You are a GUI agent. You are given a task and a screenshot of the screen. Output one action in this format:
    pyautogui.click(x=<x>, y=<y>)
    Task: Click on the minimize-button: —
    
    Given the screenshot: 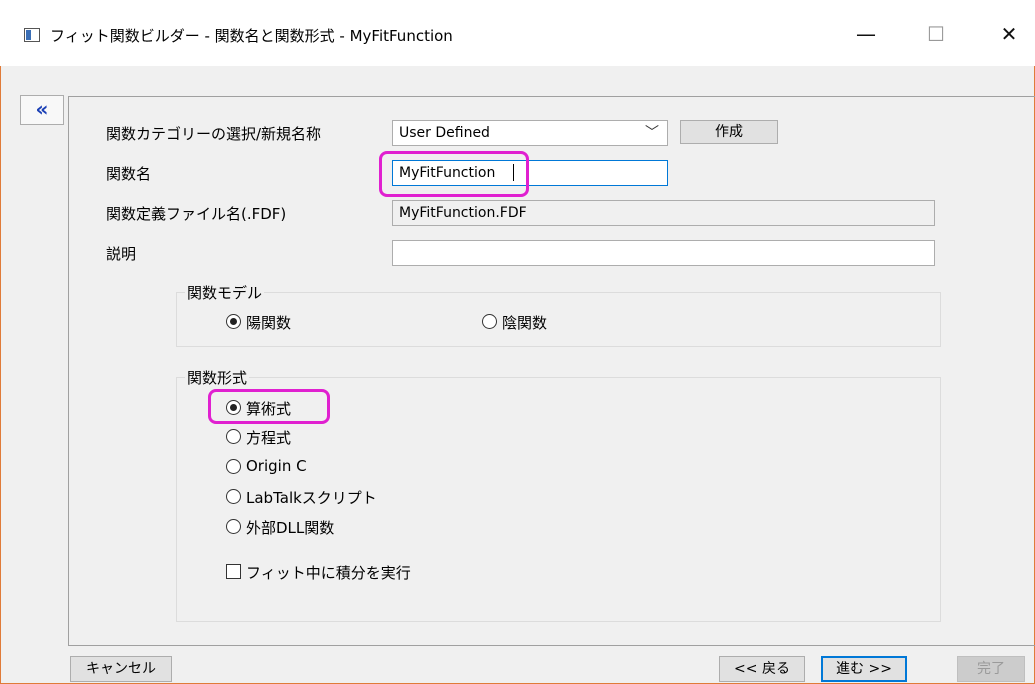 What is the action you would take?
    pyautogui.click(x=866, y=34)
    